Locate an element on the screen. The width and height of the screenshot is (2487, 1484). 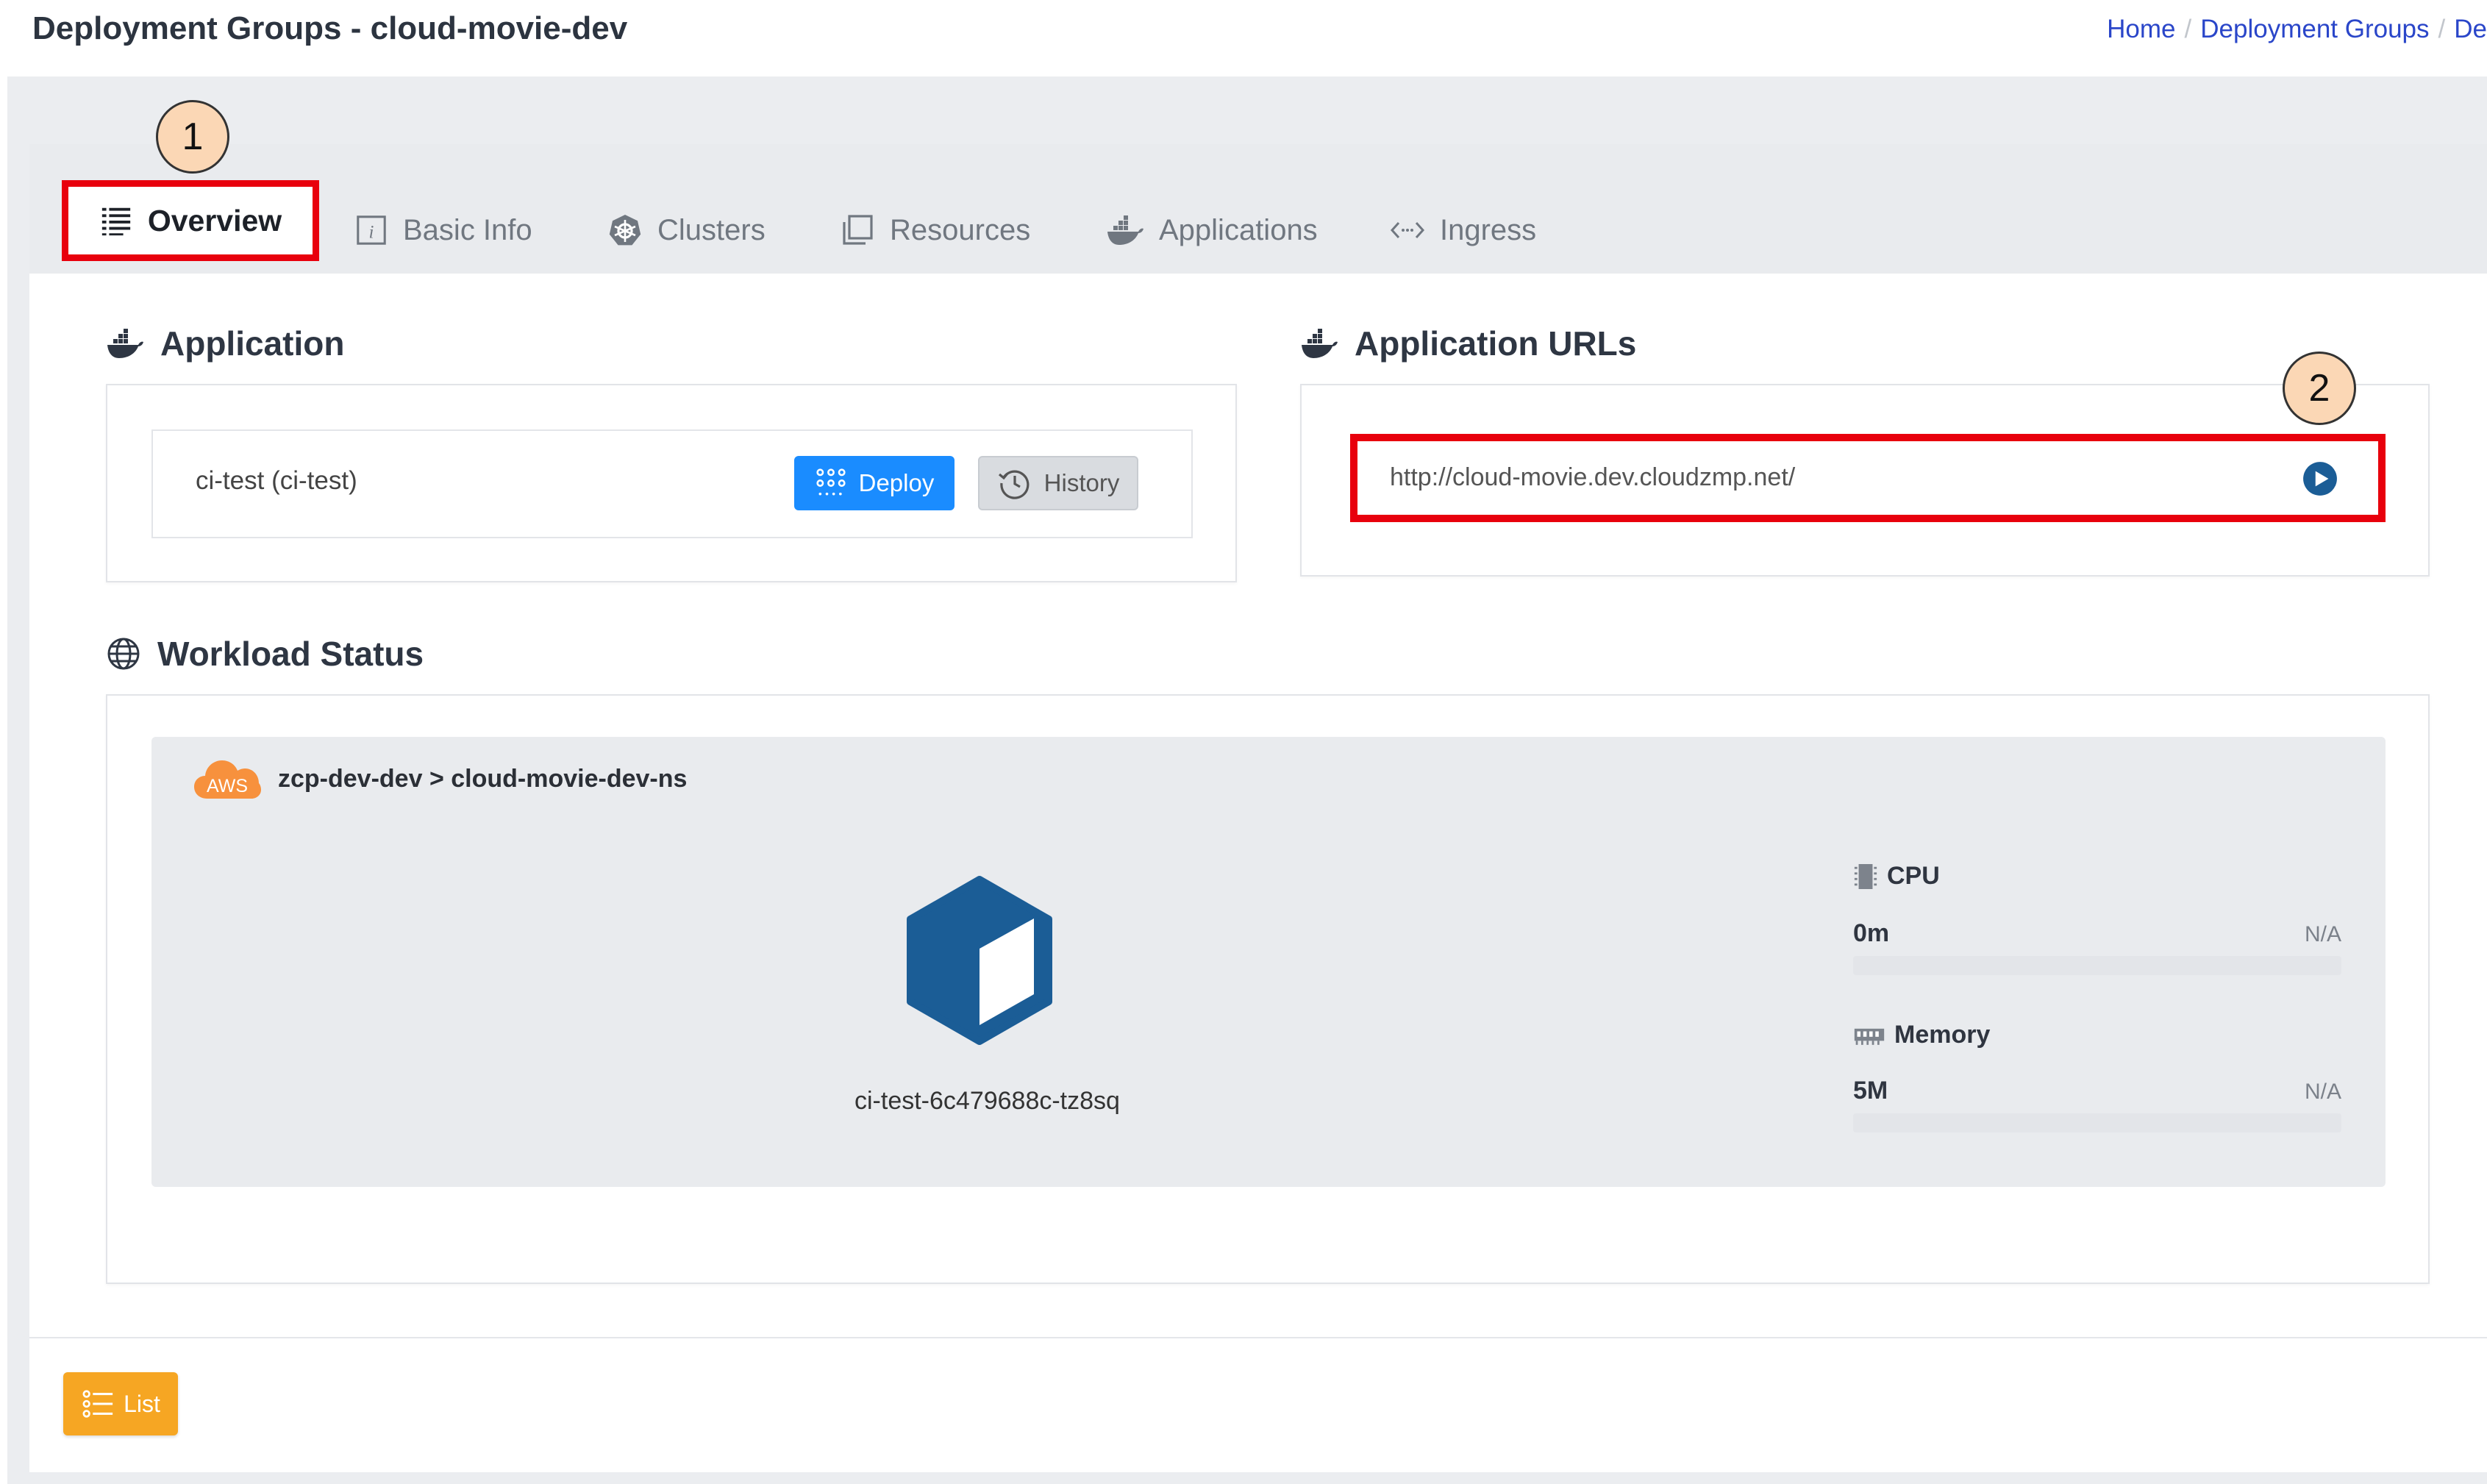
page-title: Deployment Groups - cloud-movie-dev is located at coordinates (330, 28).